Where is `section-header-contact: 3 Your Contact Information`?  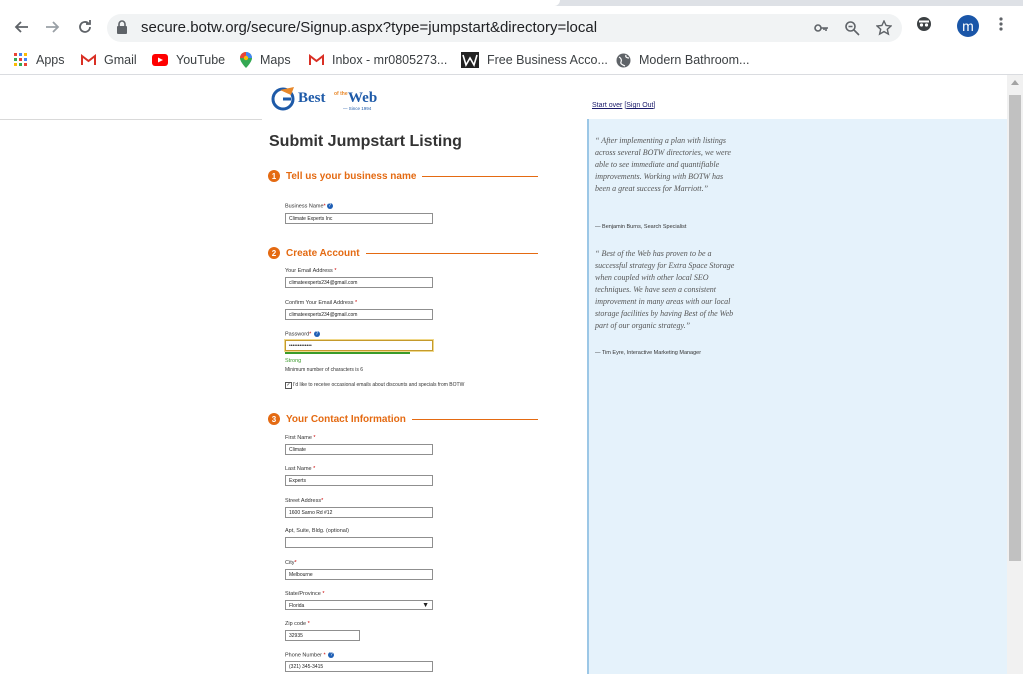 section-header-contact: 3 Your Contact Information is located at coordinates (403, 419).